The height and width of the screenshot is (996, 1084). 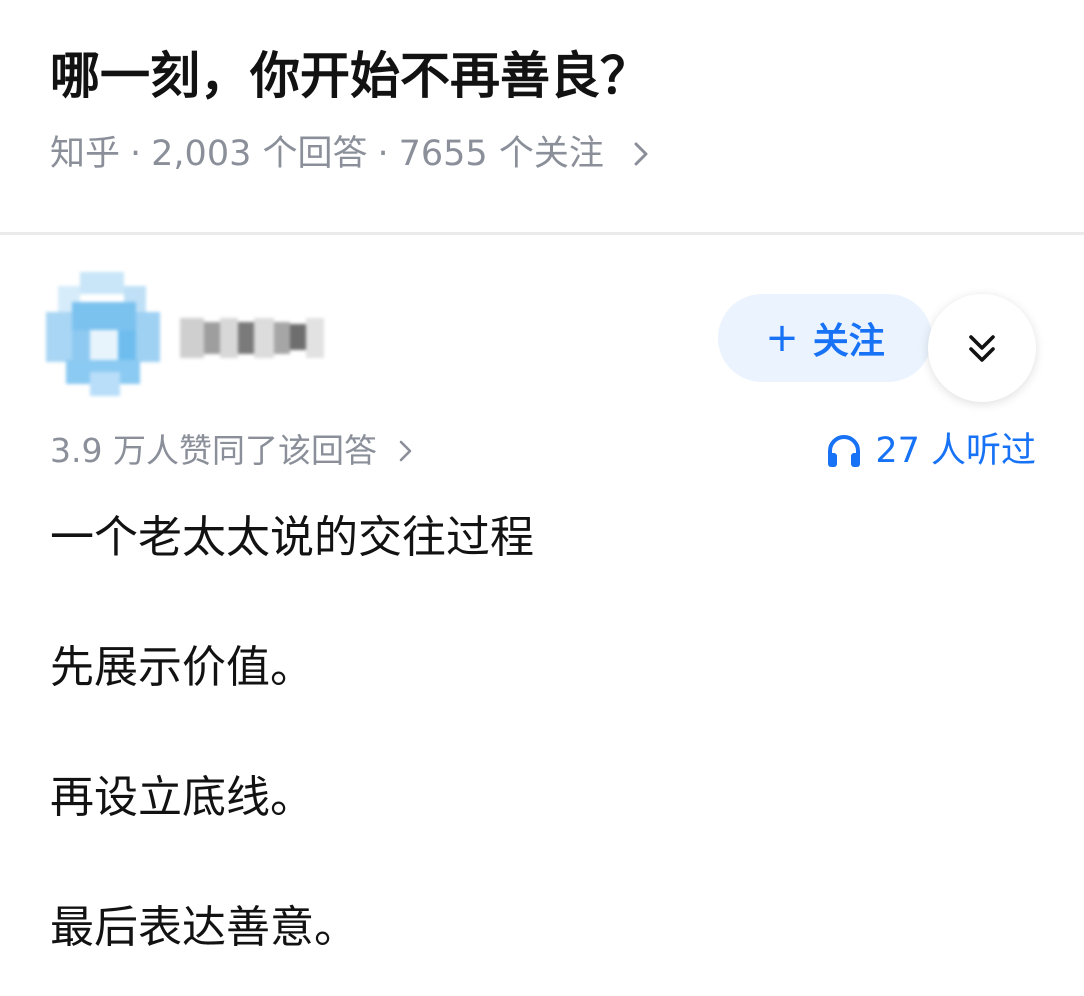 What do you see at coordinates (542, 233) in the screenshot?
I see `section-divider` at bounding box center [542, 233].